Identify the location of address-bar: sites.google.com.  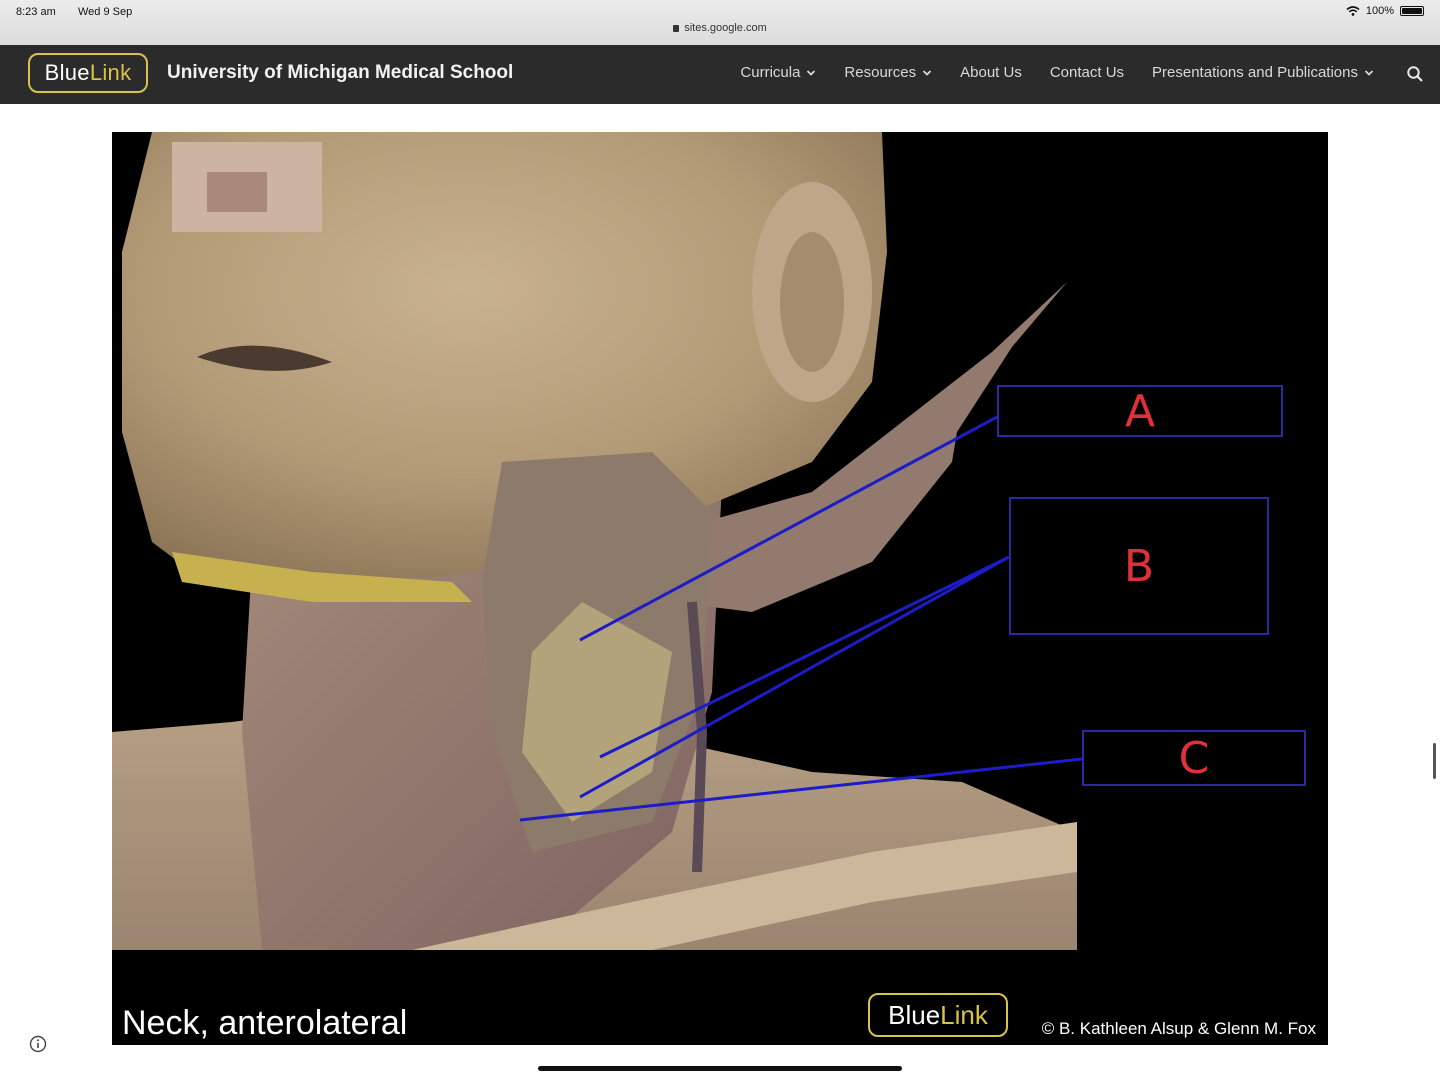
(720, 28).